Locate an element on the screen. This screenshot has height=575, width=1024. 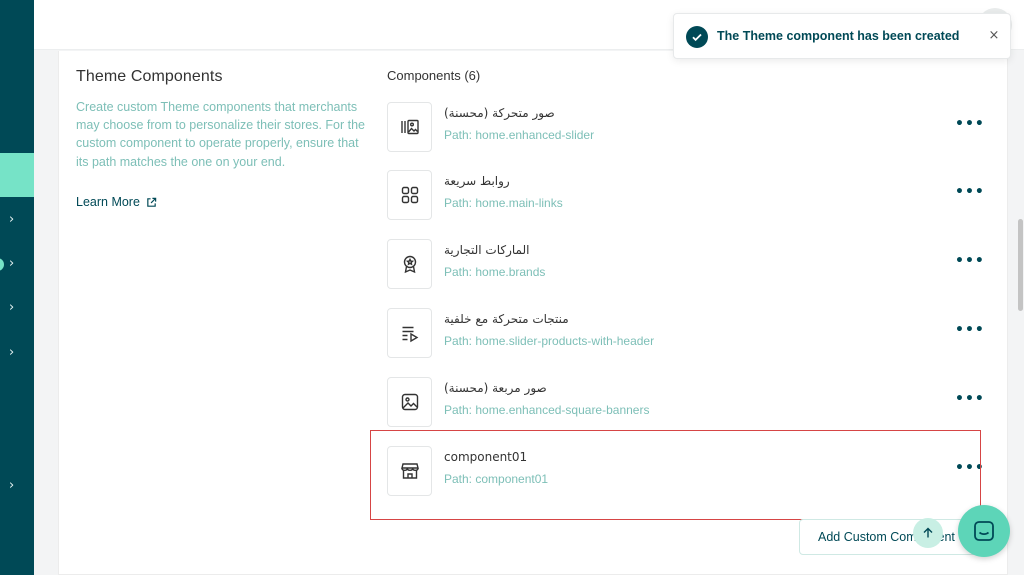
success-toast: The Theme component has been created × is located at coordinates (842, 36).